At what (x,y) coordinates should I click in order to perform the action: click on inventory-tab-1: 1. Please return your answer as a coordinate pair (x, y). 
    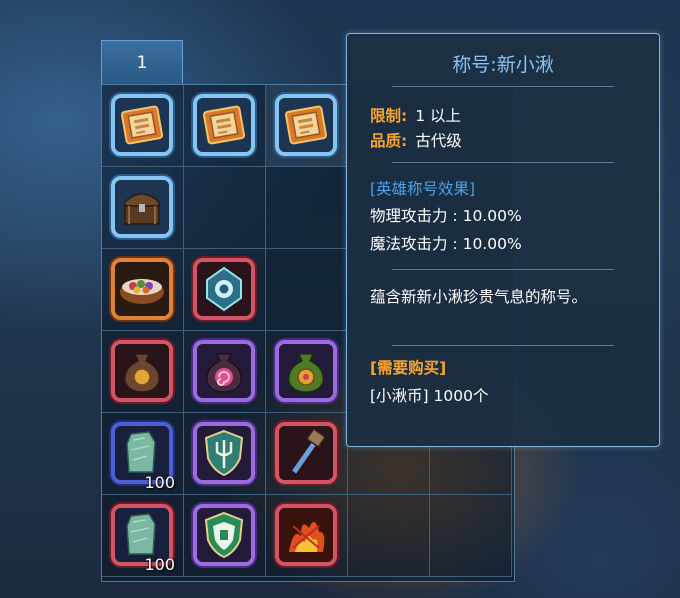
    Looking at the image, I should click on (142, 62).